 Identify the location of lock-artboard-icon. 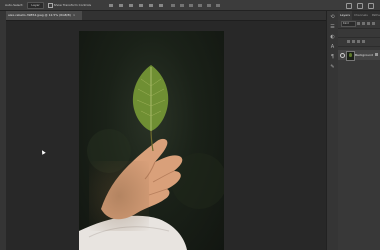
(358, 41).